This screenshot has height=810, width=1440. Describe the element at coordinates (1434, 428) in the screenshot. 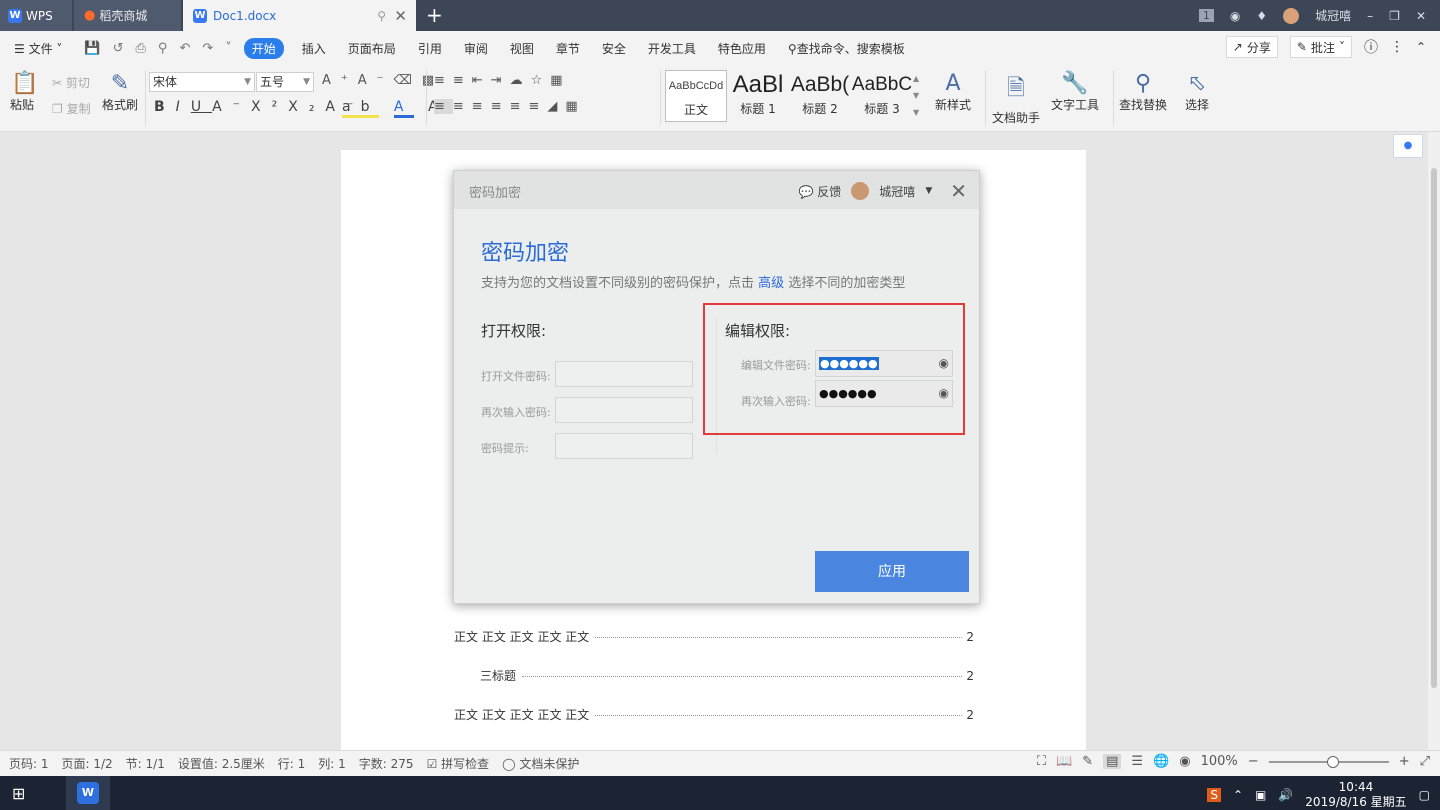

I see `scrollbar-thumb` at that location.